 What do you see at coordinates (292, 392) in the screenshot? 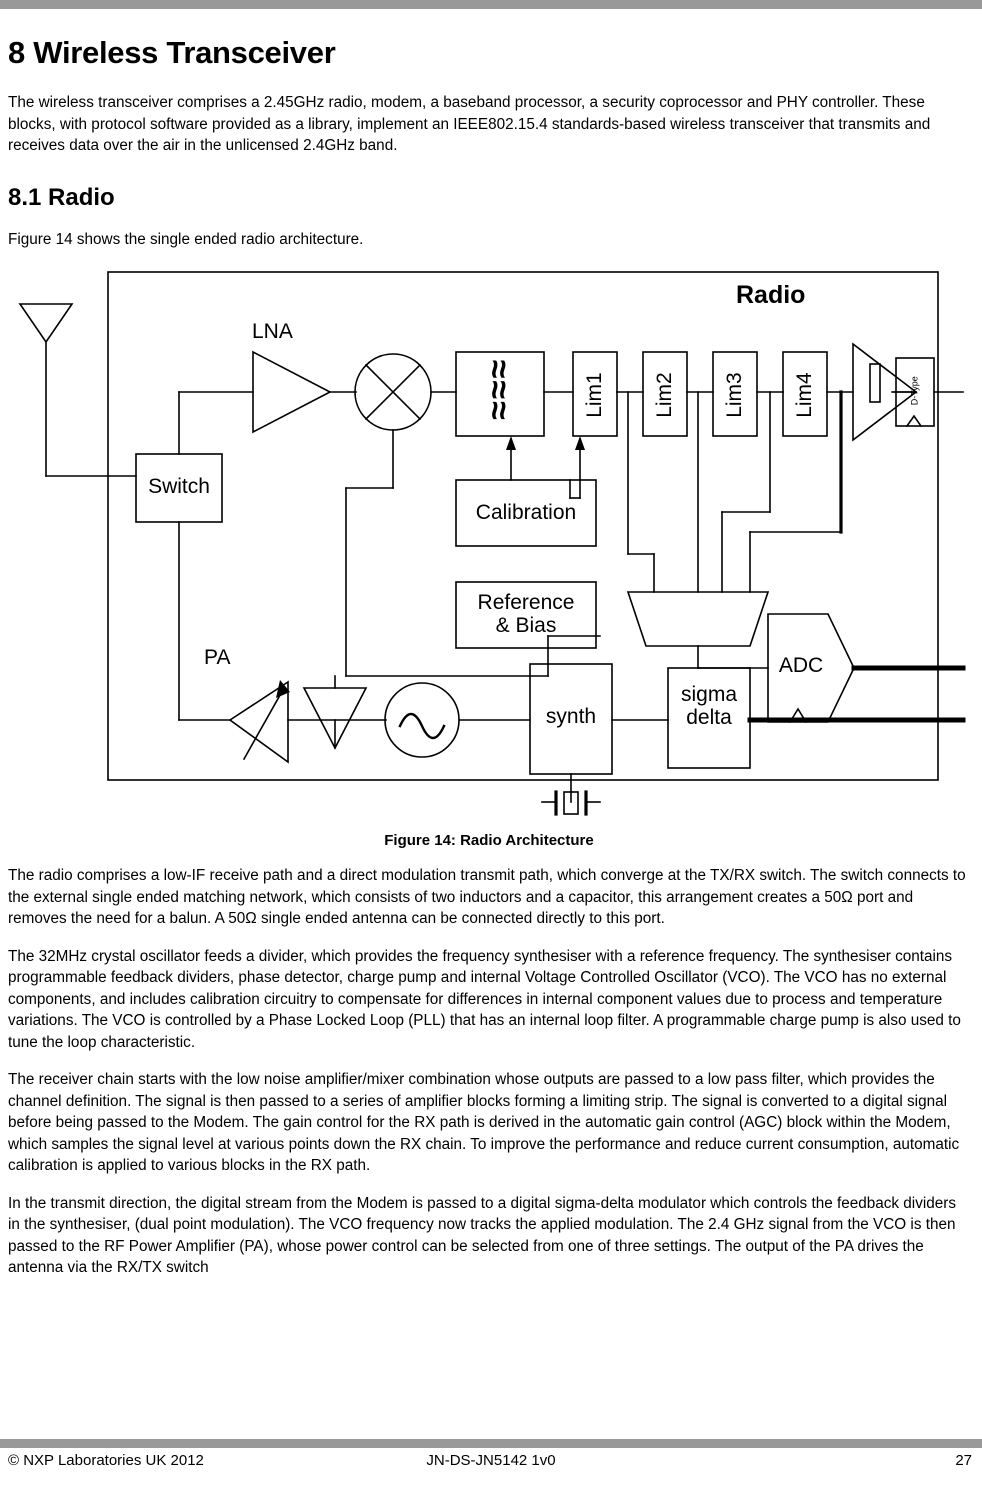
I see `lna-amplifier` at bounding box center [292, 392].